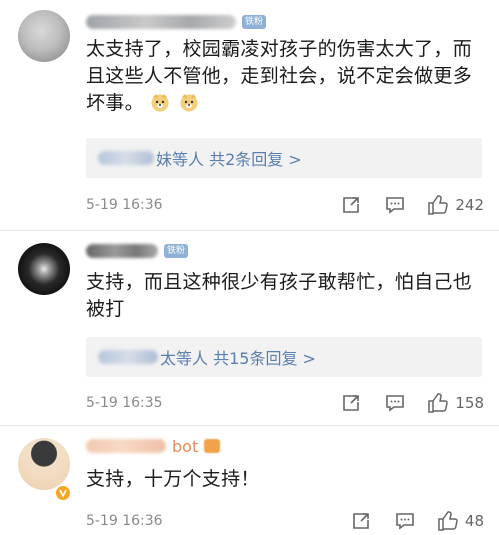 The image size is (499, 535). I want to click on comment-meta: 5-19 16:35 158, so click(285, 403).